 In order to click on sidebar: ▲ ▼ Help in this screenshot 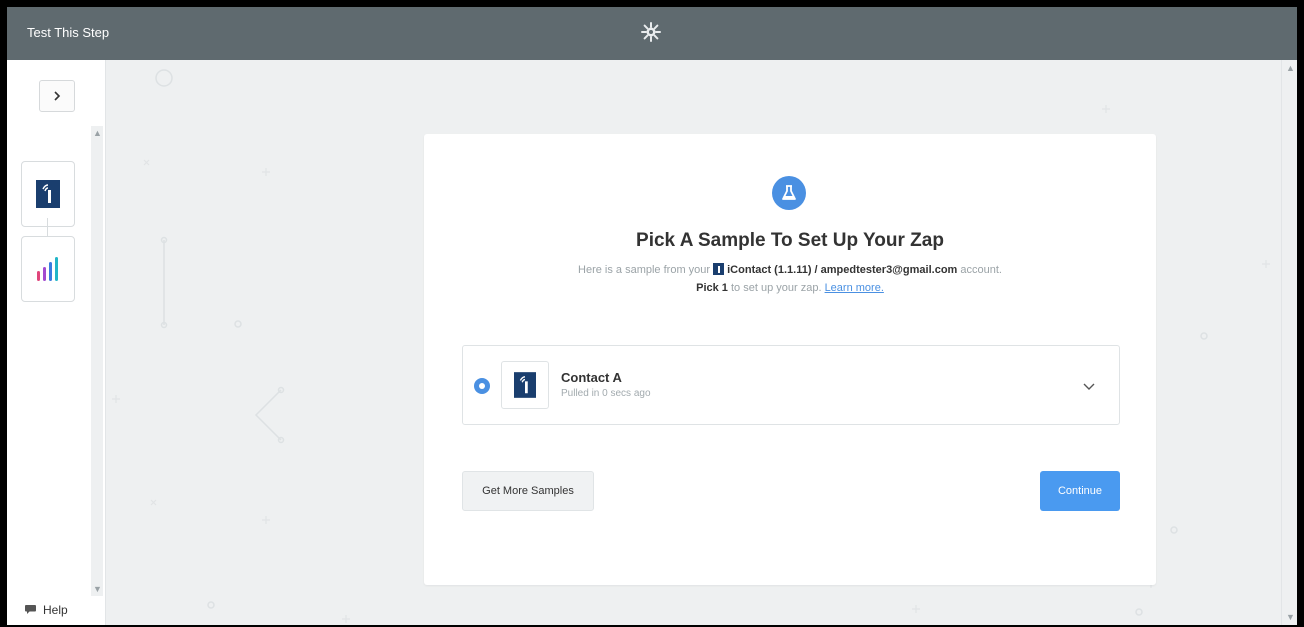, I will do `click(56, 342)`.